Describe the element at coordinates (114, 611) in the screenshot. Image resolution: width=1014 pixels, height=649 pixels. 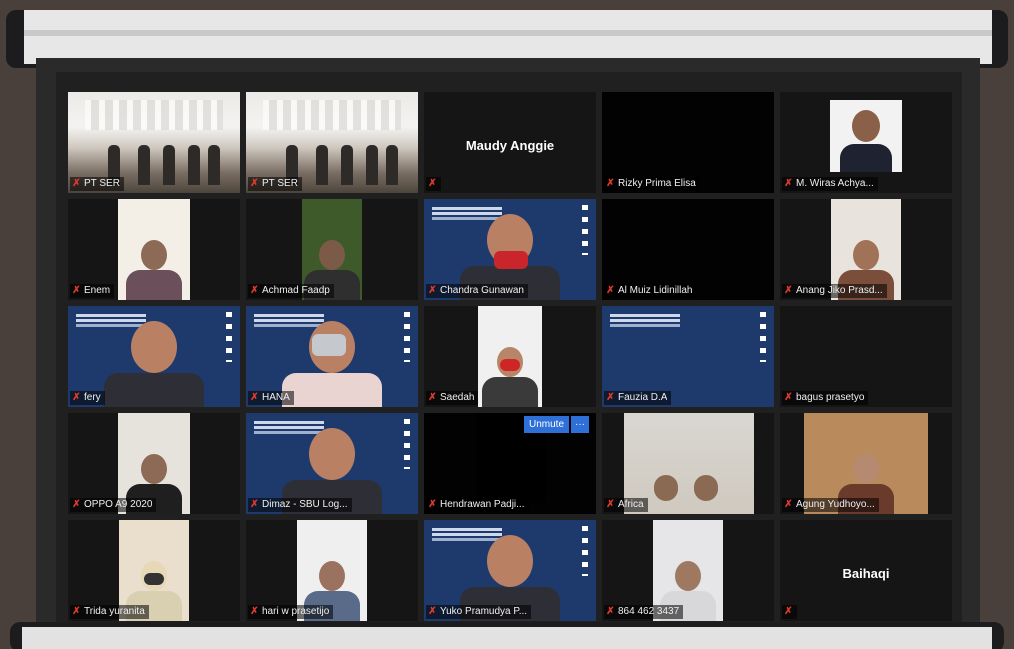
I see `participant-name: Trida yuranita` at that location.